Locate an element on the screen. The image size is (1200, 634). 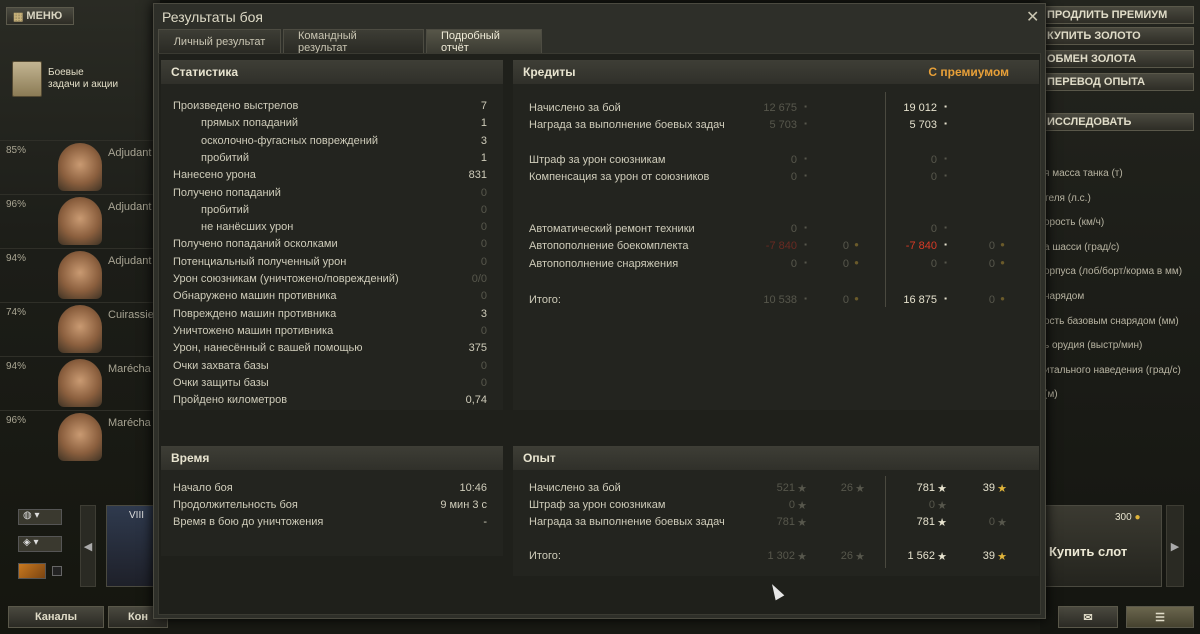
tank-param: нарядом is located at coordinates (1064, 296).